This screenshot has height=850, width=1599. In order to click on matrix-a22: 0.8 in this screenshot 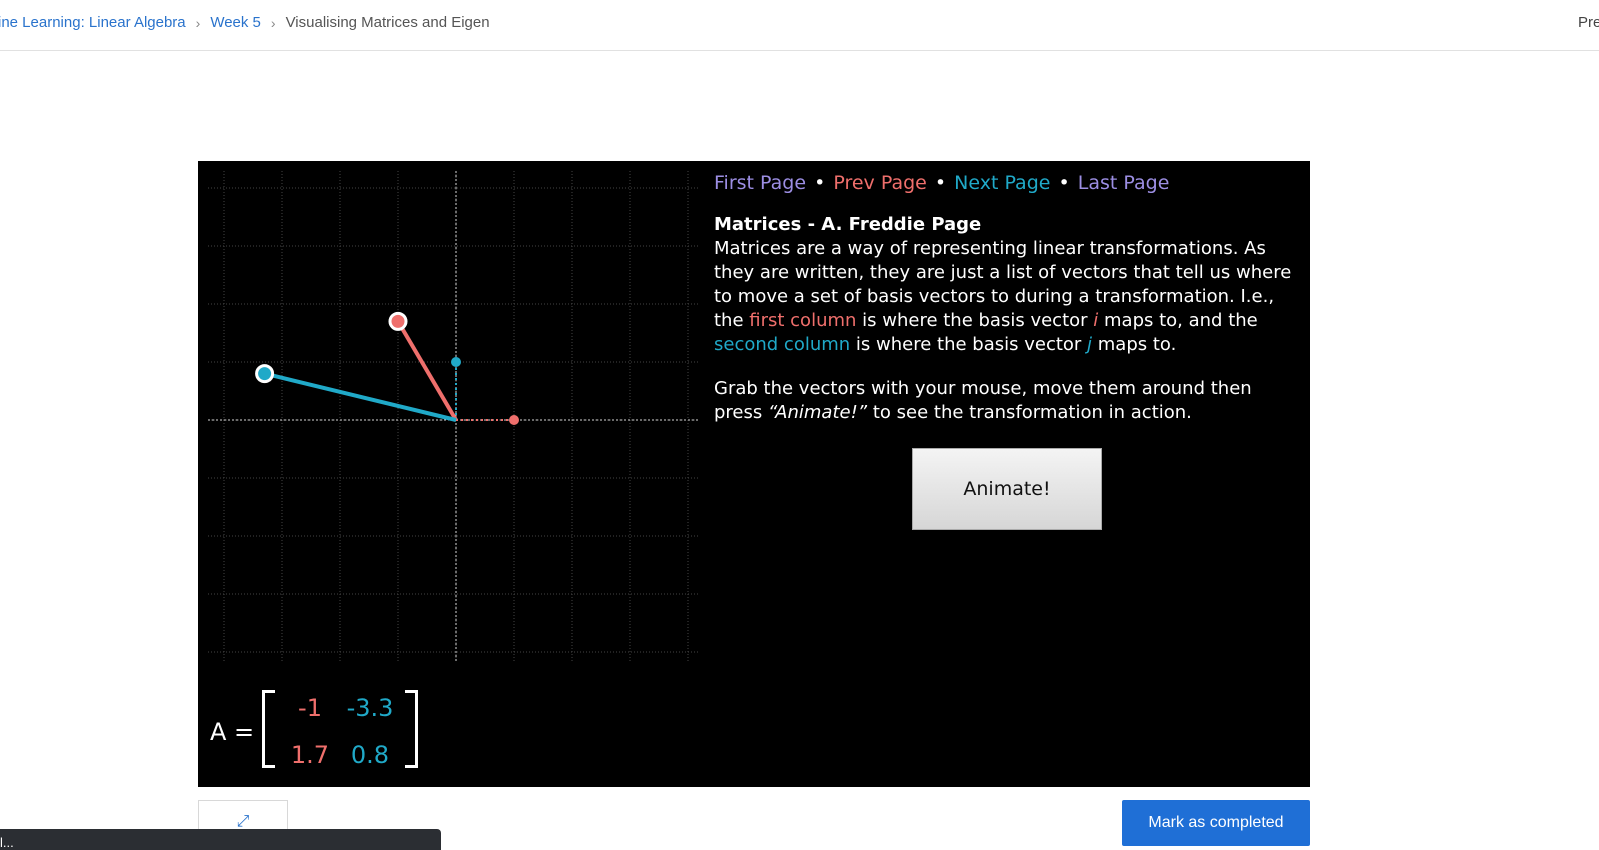, I will do `click(370, 755)`.